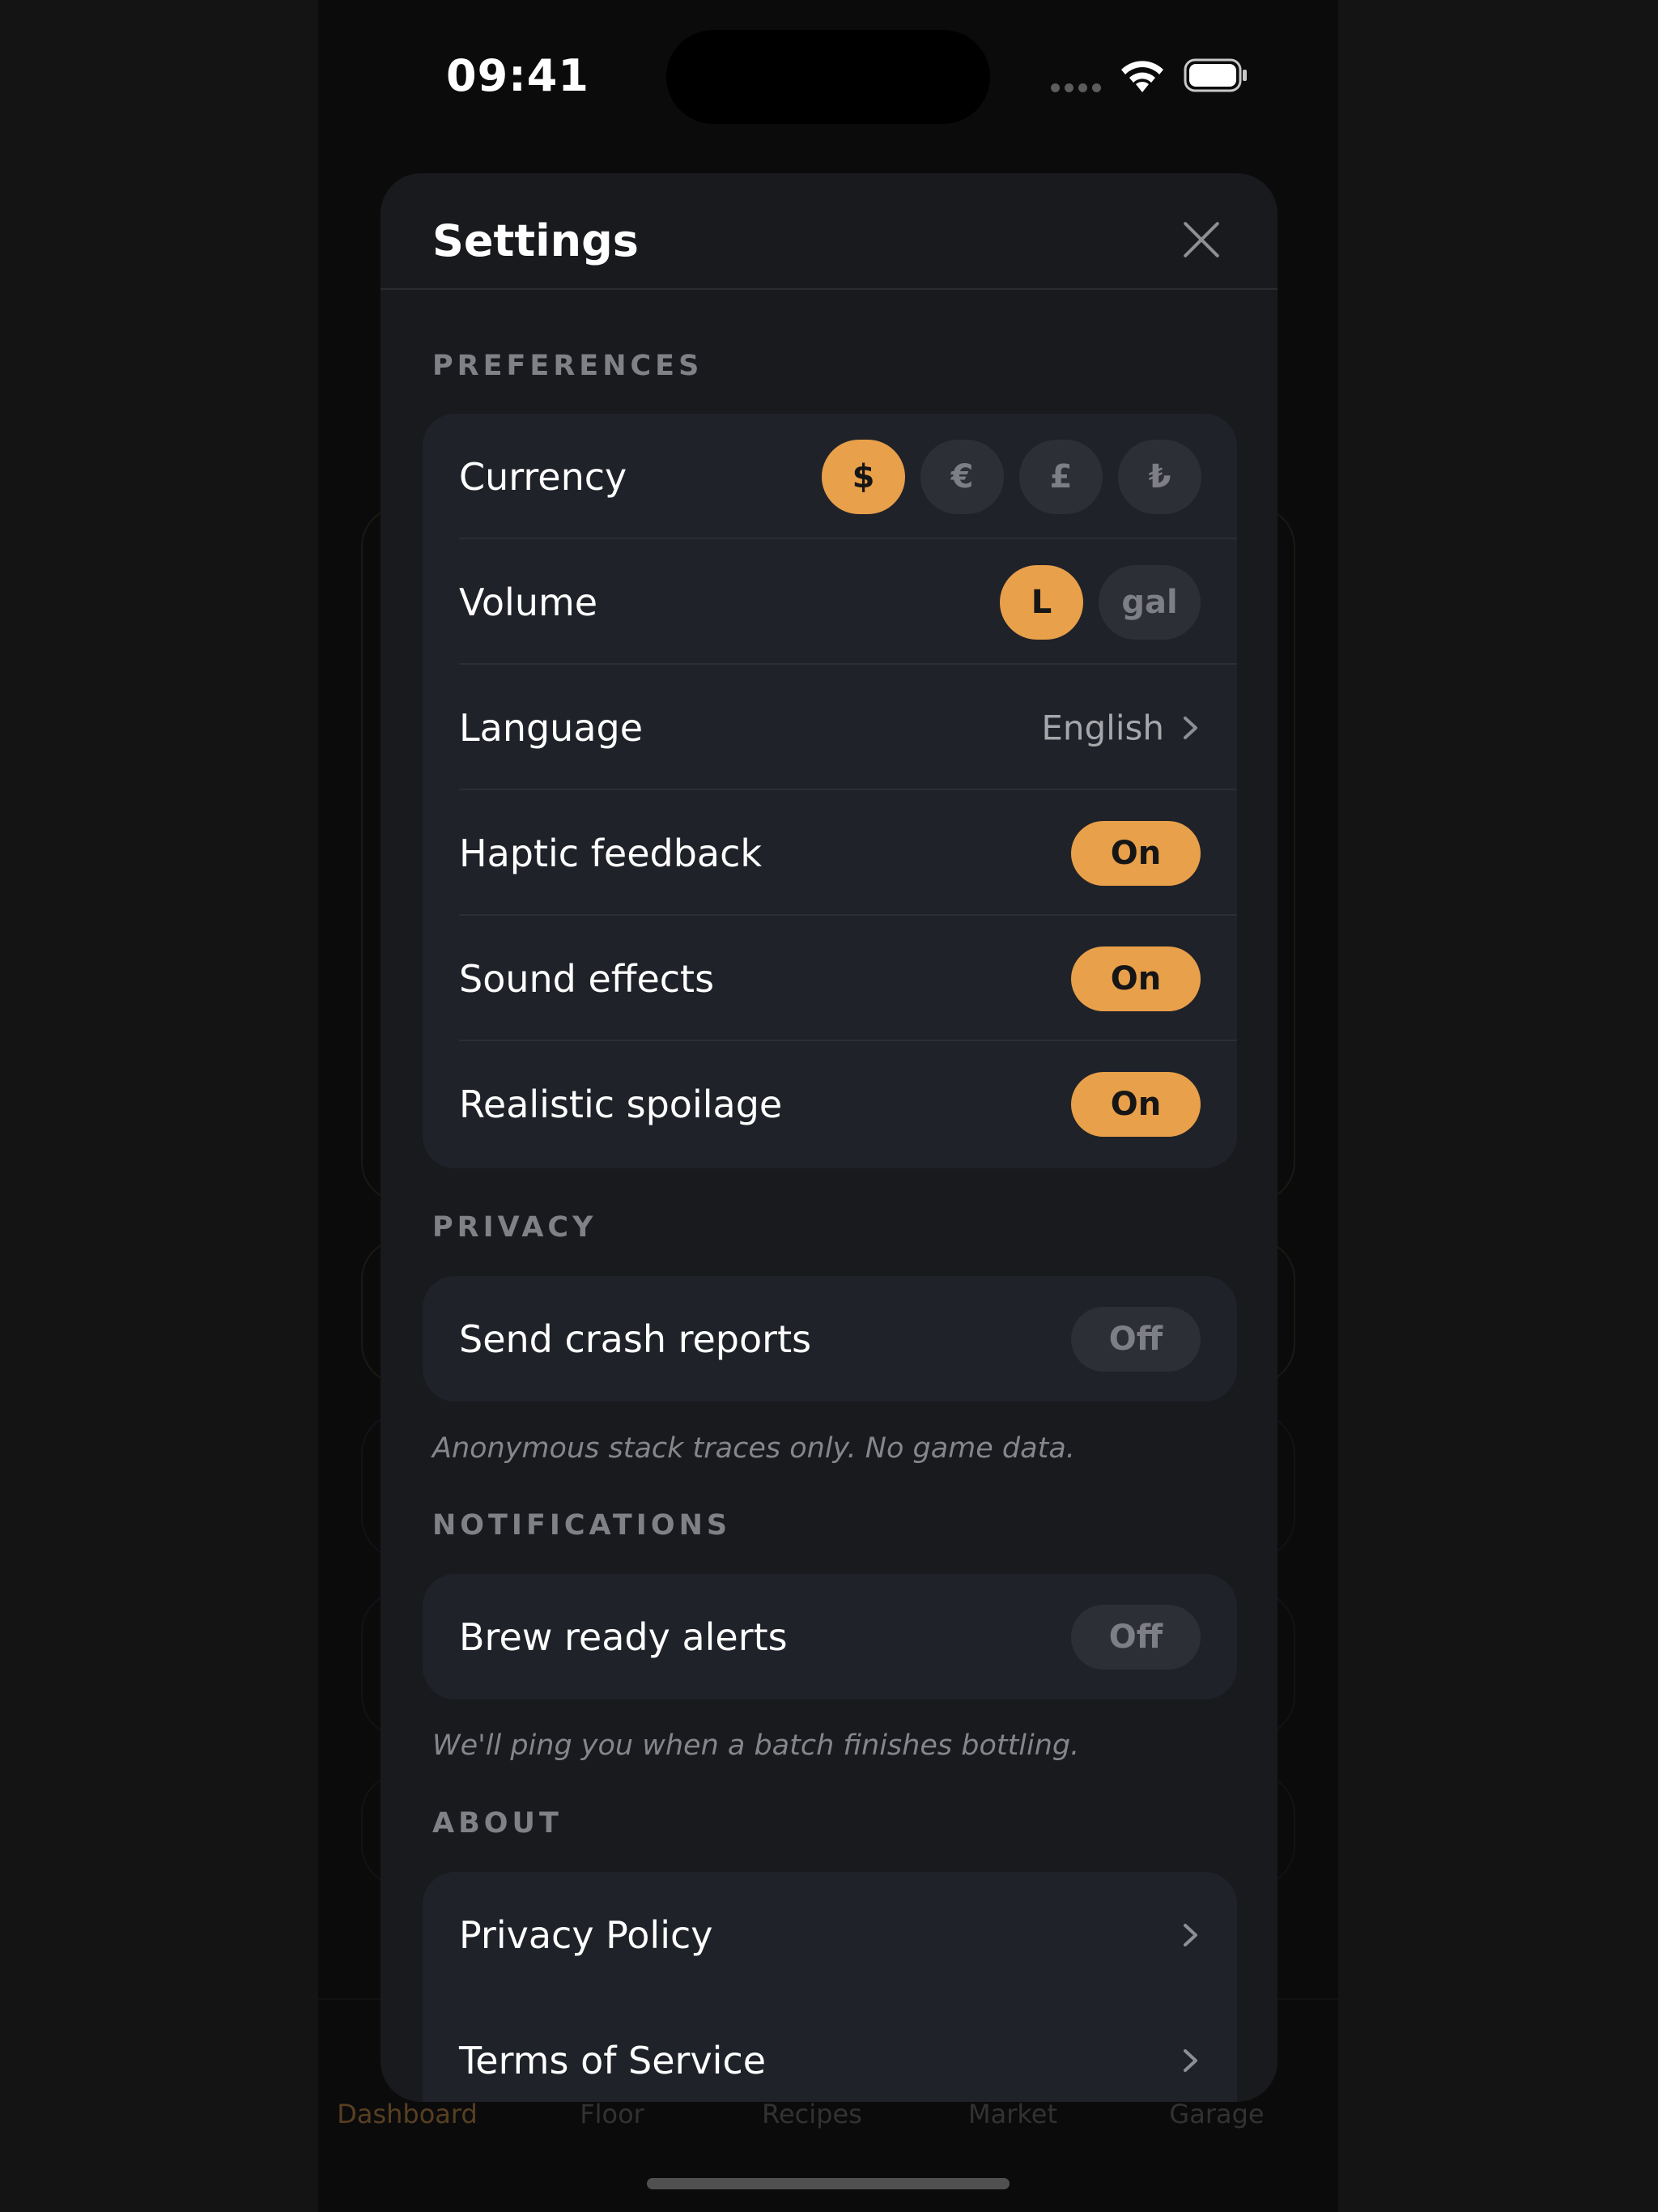 The height and width of the screenshot is (2212, 1658). I want to click on section-label-privacy: PRIVACY, so click(514, 1228).